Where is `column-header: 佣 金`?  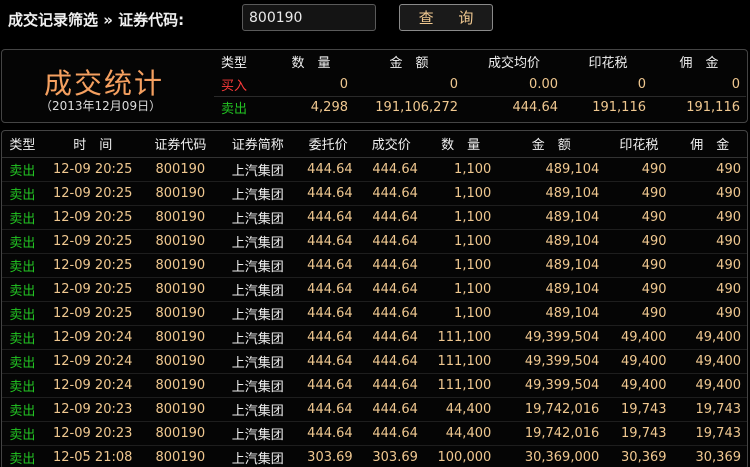
column-header: 佣 金 is located at coordinates (709, 144).